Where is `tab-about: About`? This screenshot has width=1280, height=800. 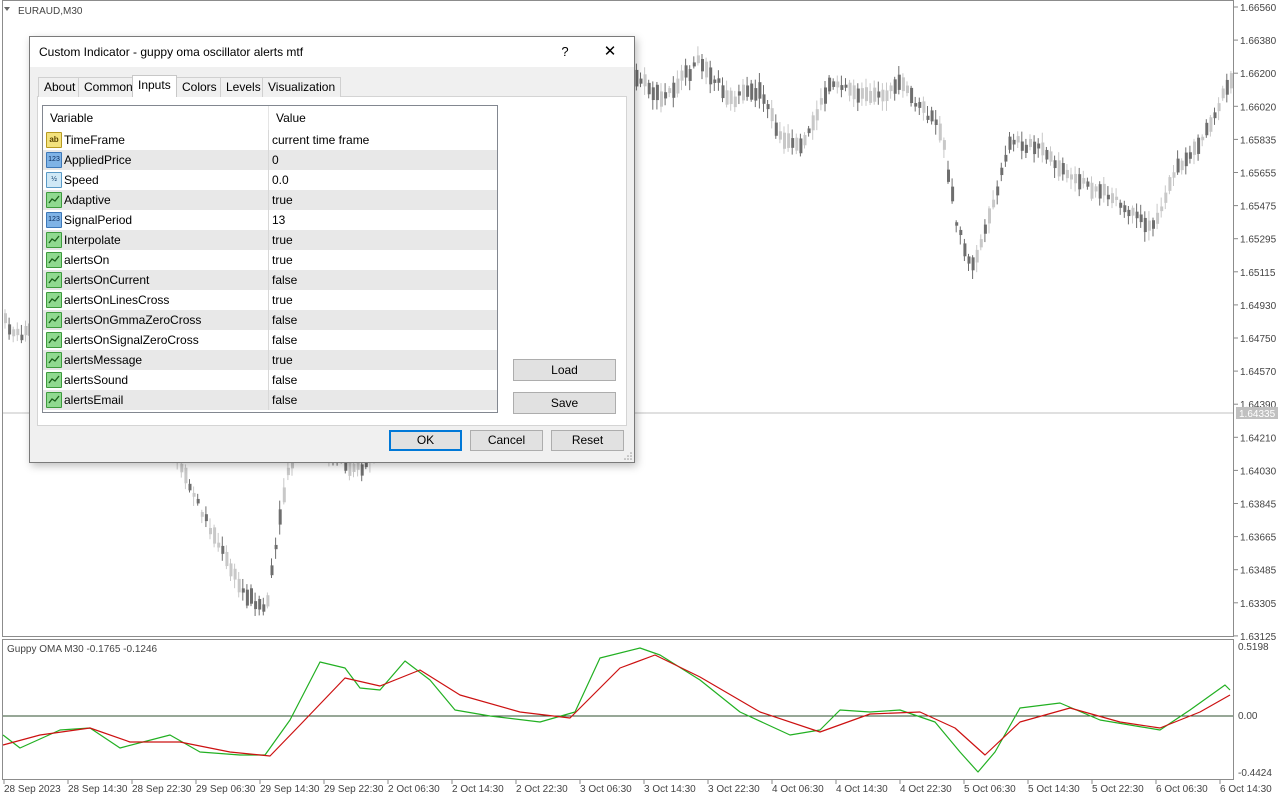 tab-about: About is located at coordinates (60, 87).